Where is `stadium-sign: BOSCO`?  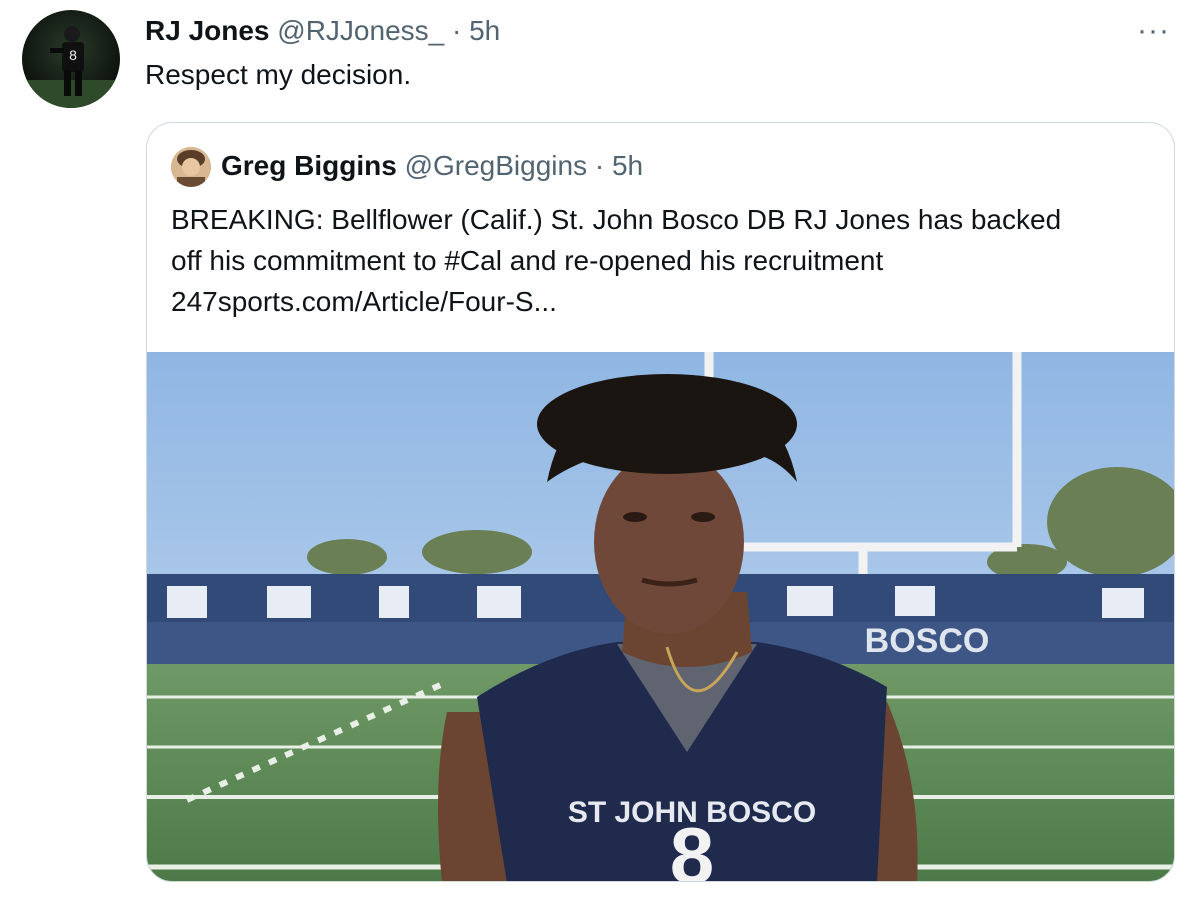
stadium-sign: BOSCO is located at coordinates (927, 641).